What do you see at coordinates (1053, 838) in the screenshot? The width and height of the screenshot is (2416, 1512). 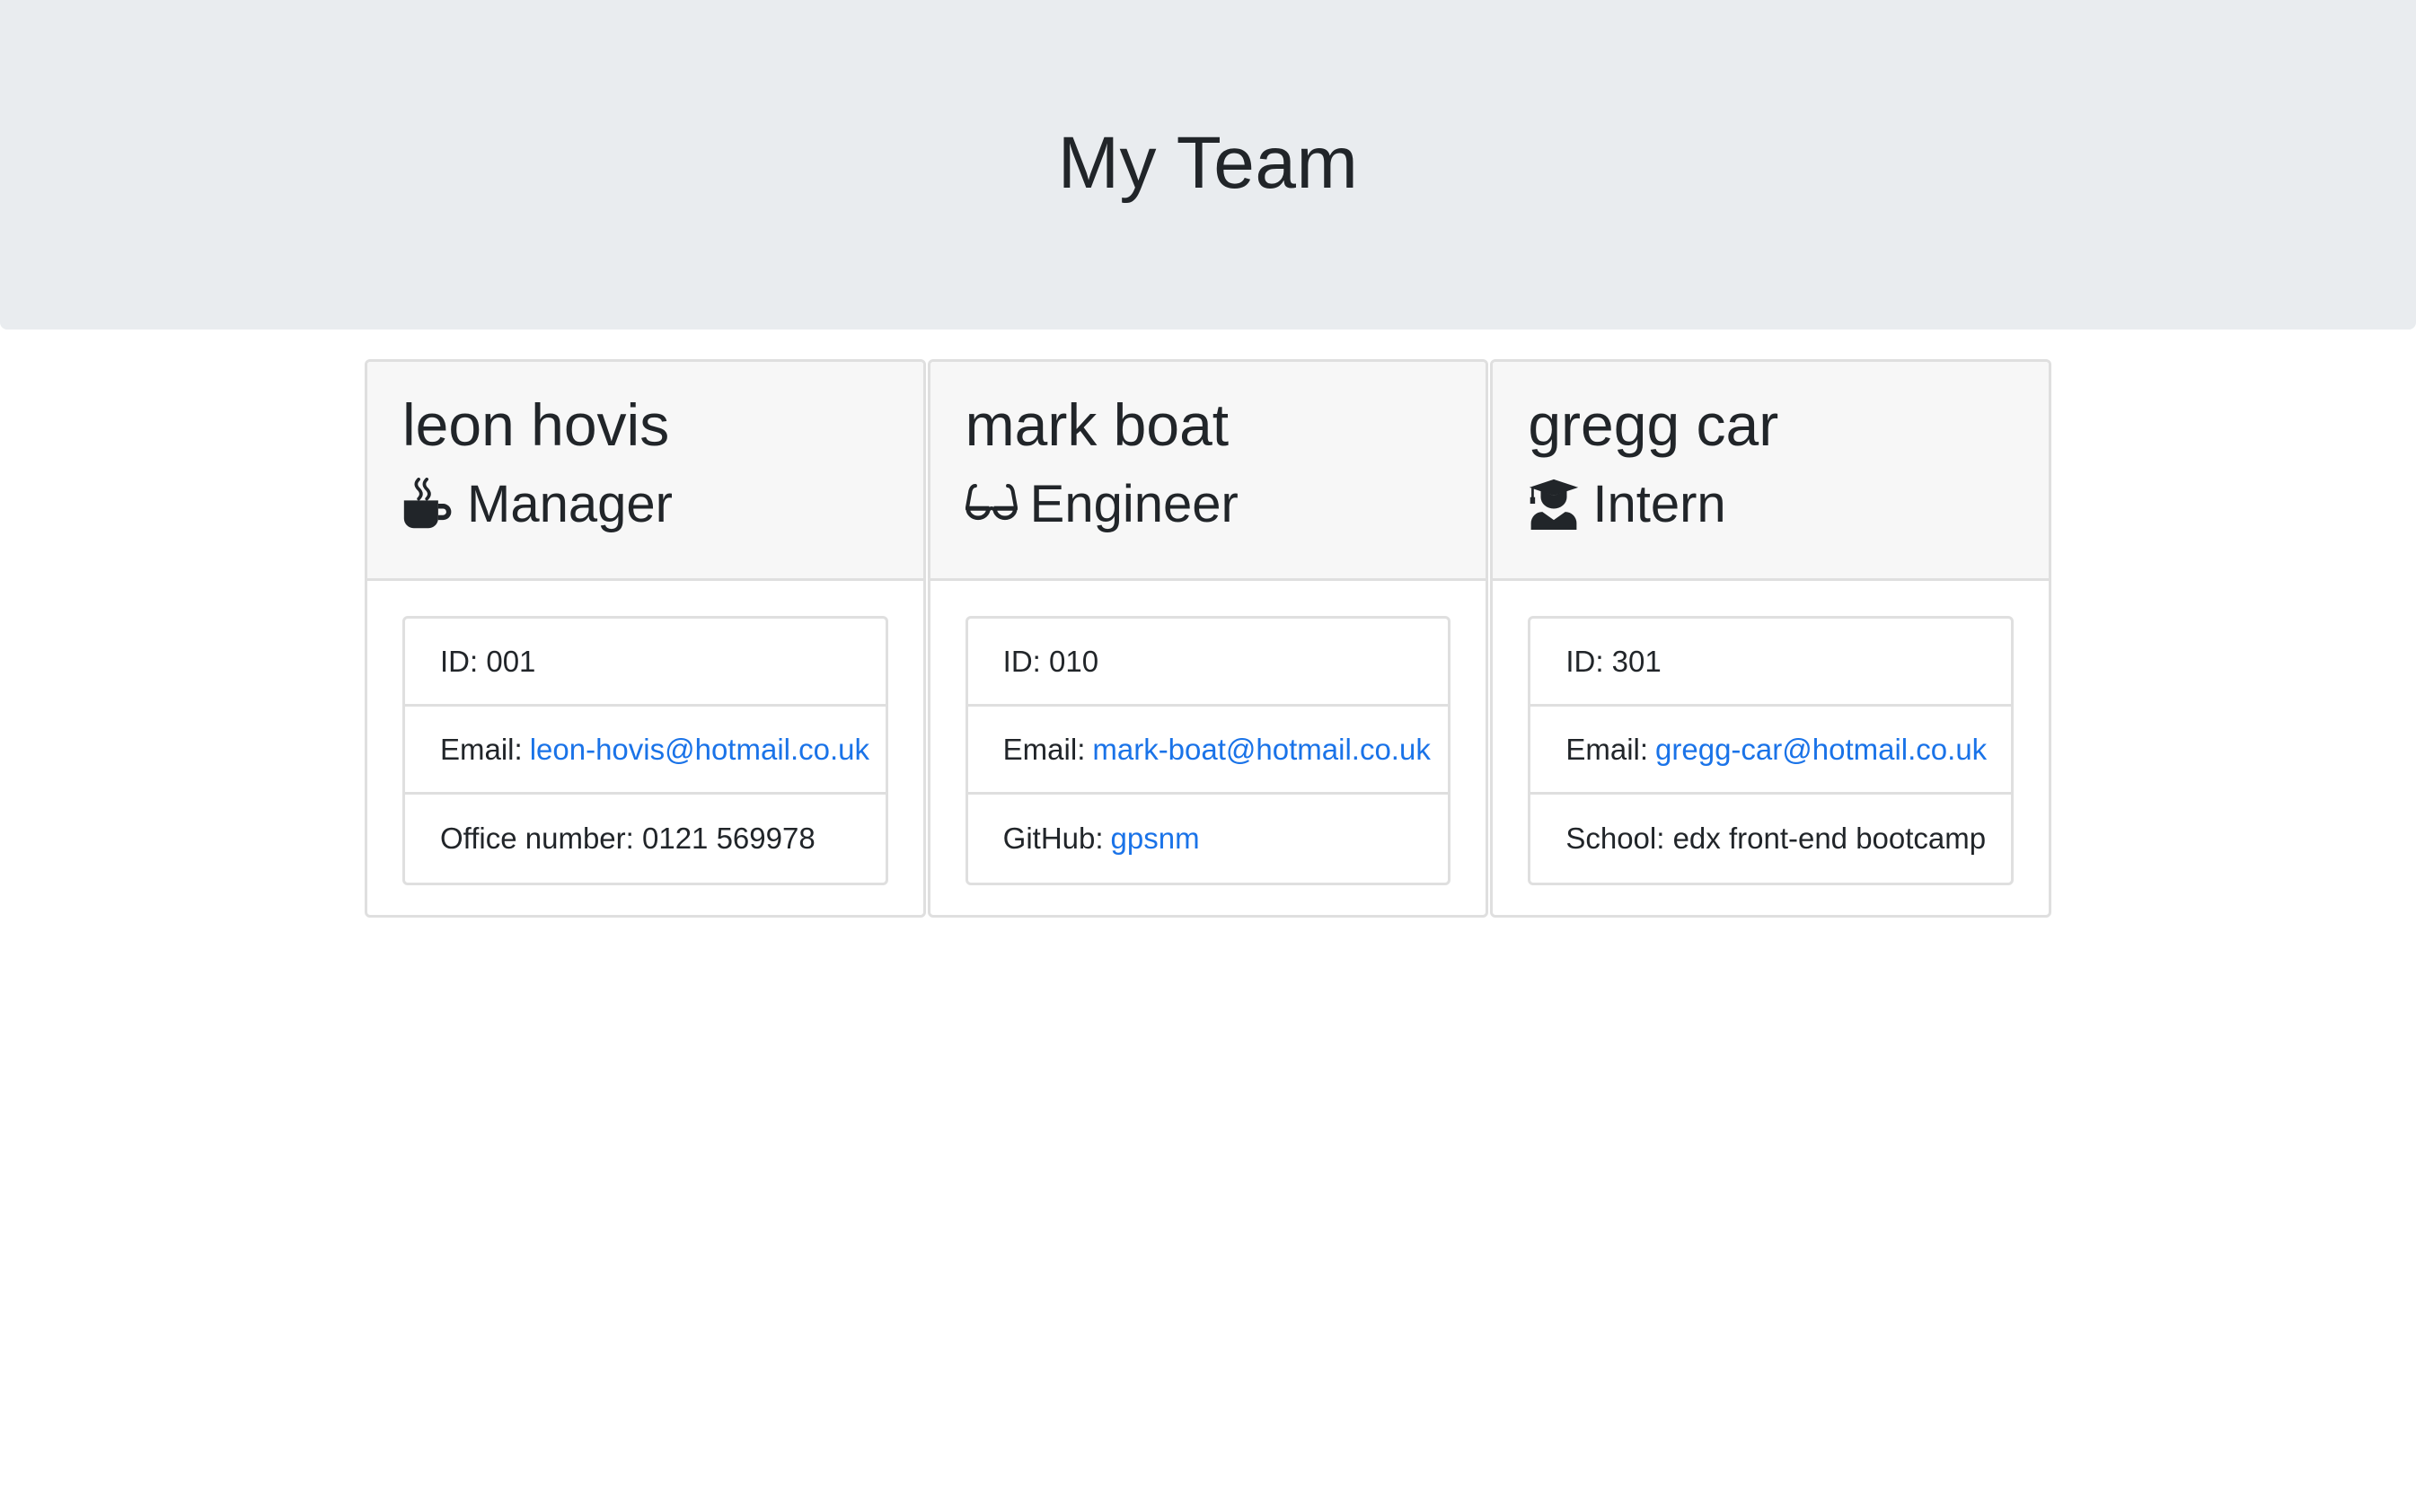 I see `github-label: GitHub:` at bounding box center [1053, 838].